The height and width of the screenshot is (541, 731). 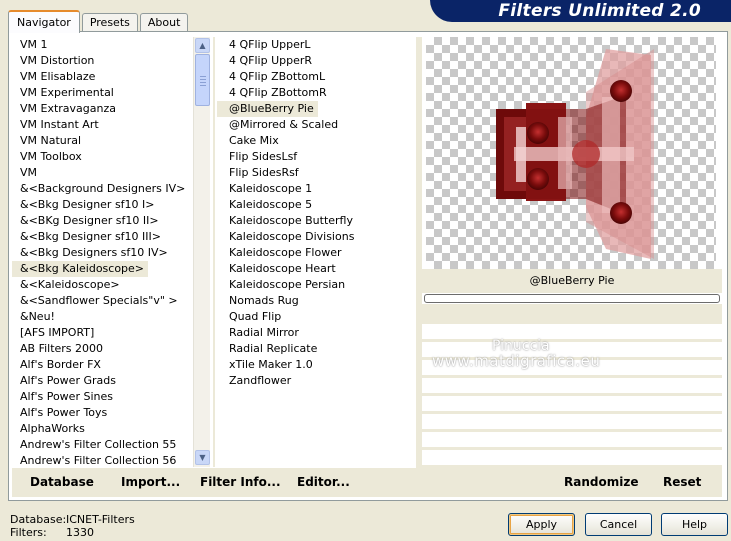 What do you see at coordinates (575, 154) in the screenshot?
I see `preview-image` at bounding box center [575, 154].